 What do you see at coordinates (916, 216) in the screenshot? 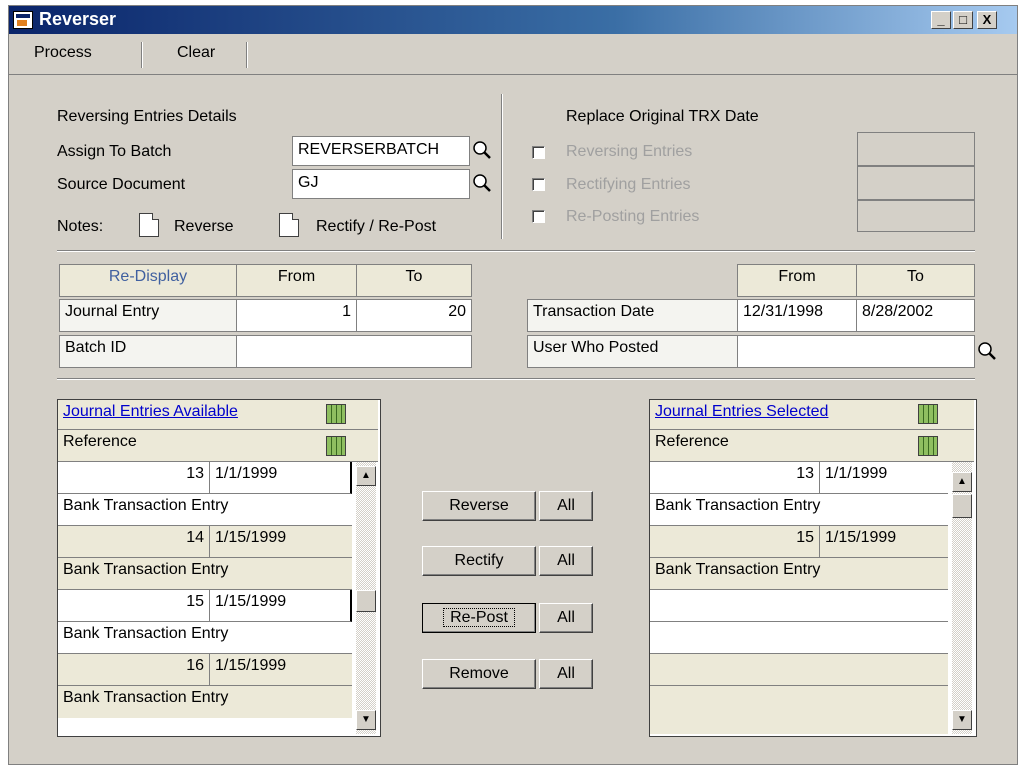
I see `reposting-date-field` at bounding box center [916, 216].